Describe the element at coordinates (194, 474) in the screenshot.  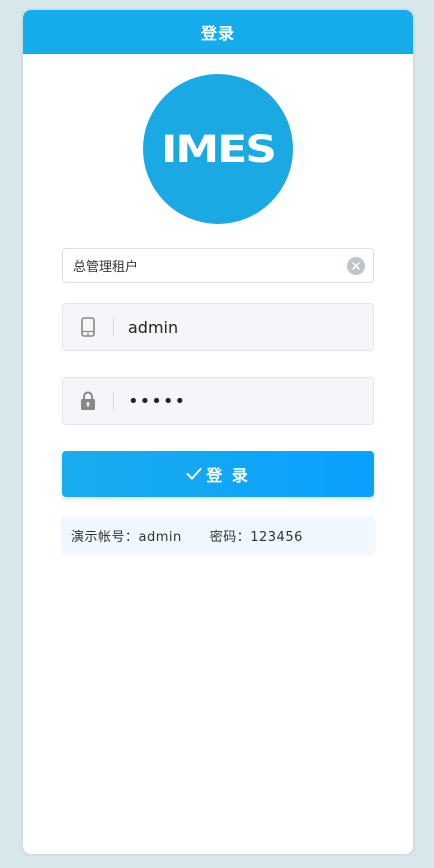
I see `check-icon` at that location.